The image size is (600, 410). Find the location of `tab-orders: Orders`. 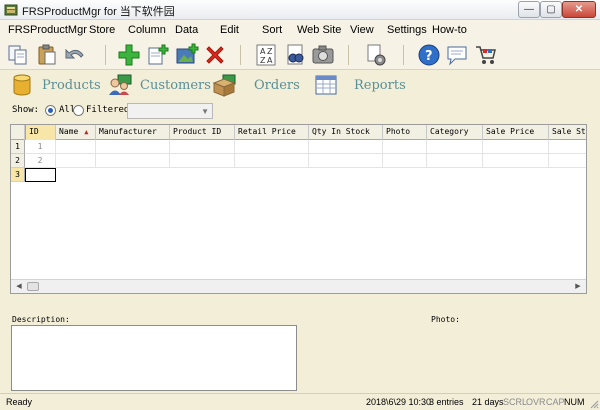

tab-orders: Orders is located at coordinates (257, 85).